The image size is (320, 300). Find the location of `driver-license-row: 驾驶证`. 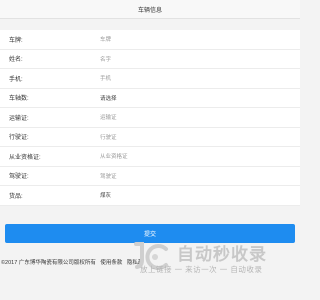

driver-license-row: 驾驶证 is located at coordinates (150, 176).